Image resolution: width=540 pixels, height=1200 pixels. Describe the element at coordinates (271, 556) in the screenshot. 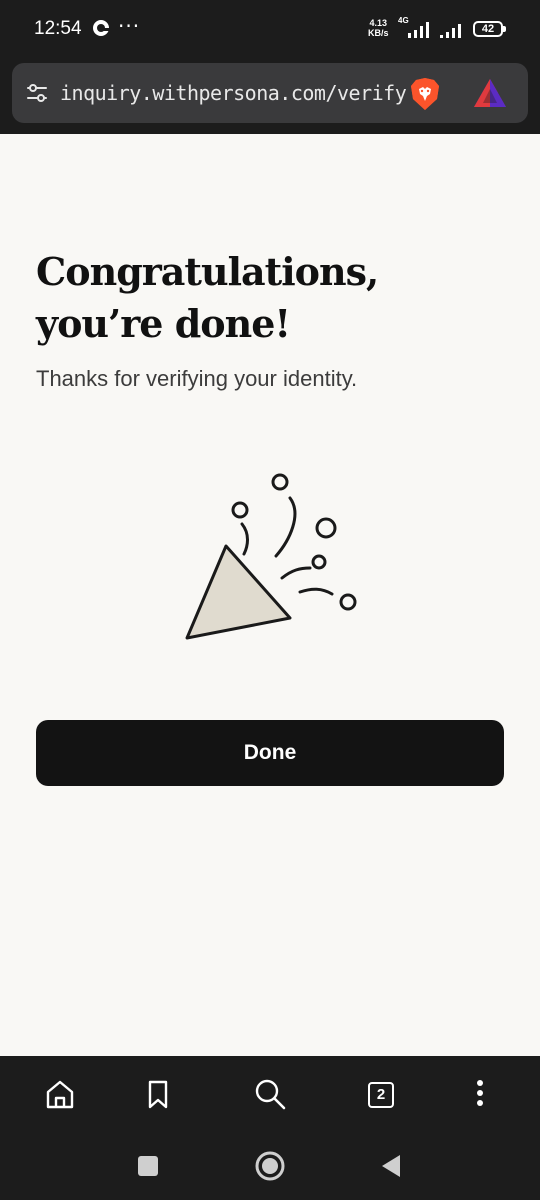

I see `party-popper-icon` at that location.